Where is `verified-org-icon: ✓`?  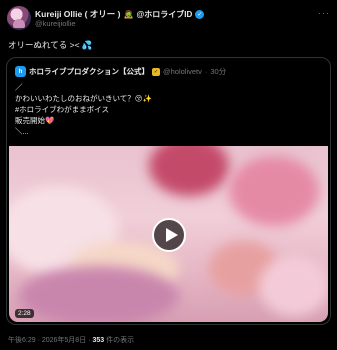 verified-org-icon: ✓ is located at coordinates (156, 71).